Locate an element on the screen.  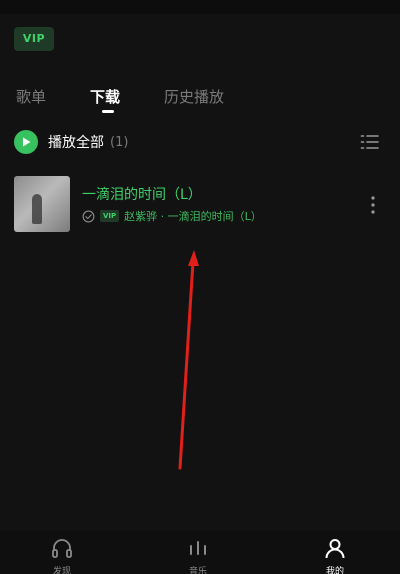
tab-active-indicator is located at coordinates (108, 111).